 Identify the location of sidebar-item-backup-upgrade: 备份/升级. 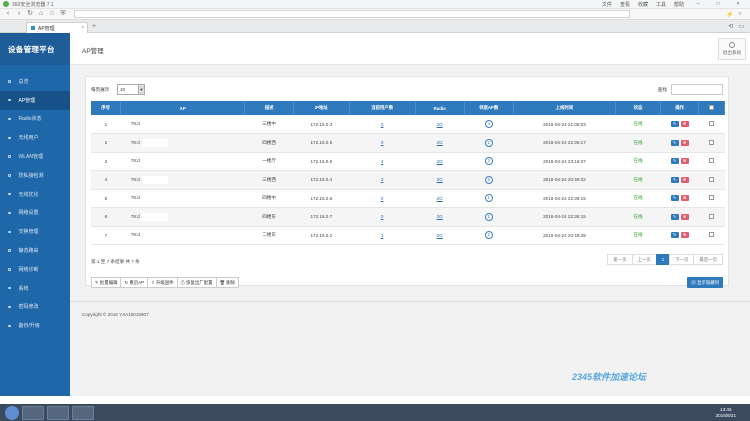
(35, 325).